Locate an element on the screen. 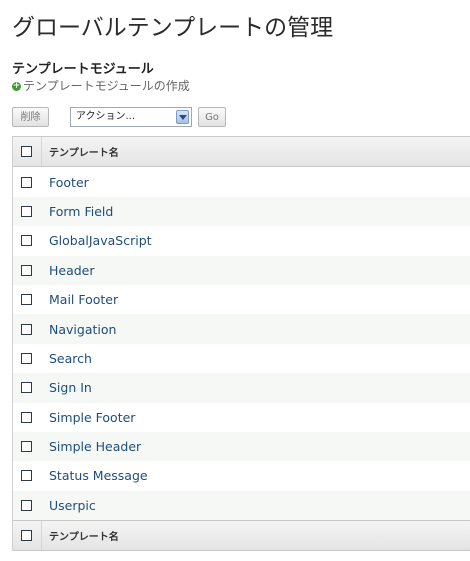  table-row: GlobalJavaScript is located at coordinates (241, 241).